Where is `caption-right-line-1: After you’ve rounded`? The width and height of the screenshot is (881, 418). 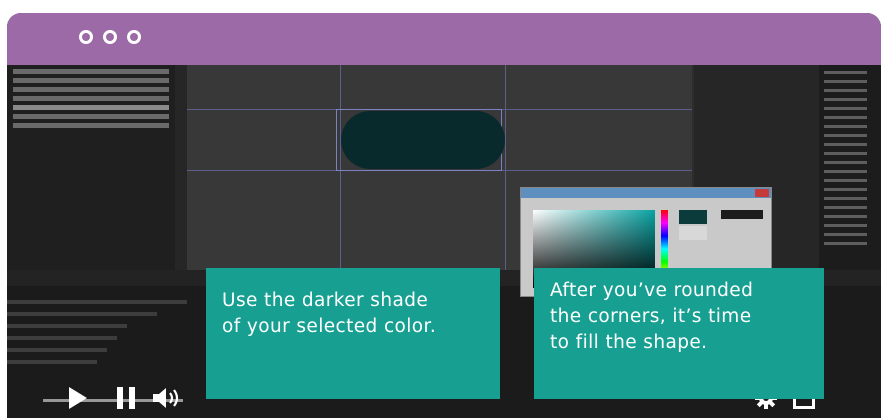 caption-right-line-1: After you’ve rounded is located at coordinates (652, 290).